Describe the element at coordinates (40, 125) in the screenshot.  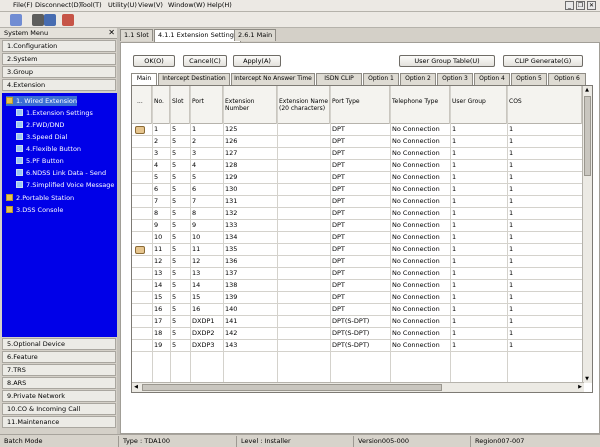
I see `tree-item-2: 2.FWD/DND` at that location.